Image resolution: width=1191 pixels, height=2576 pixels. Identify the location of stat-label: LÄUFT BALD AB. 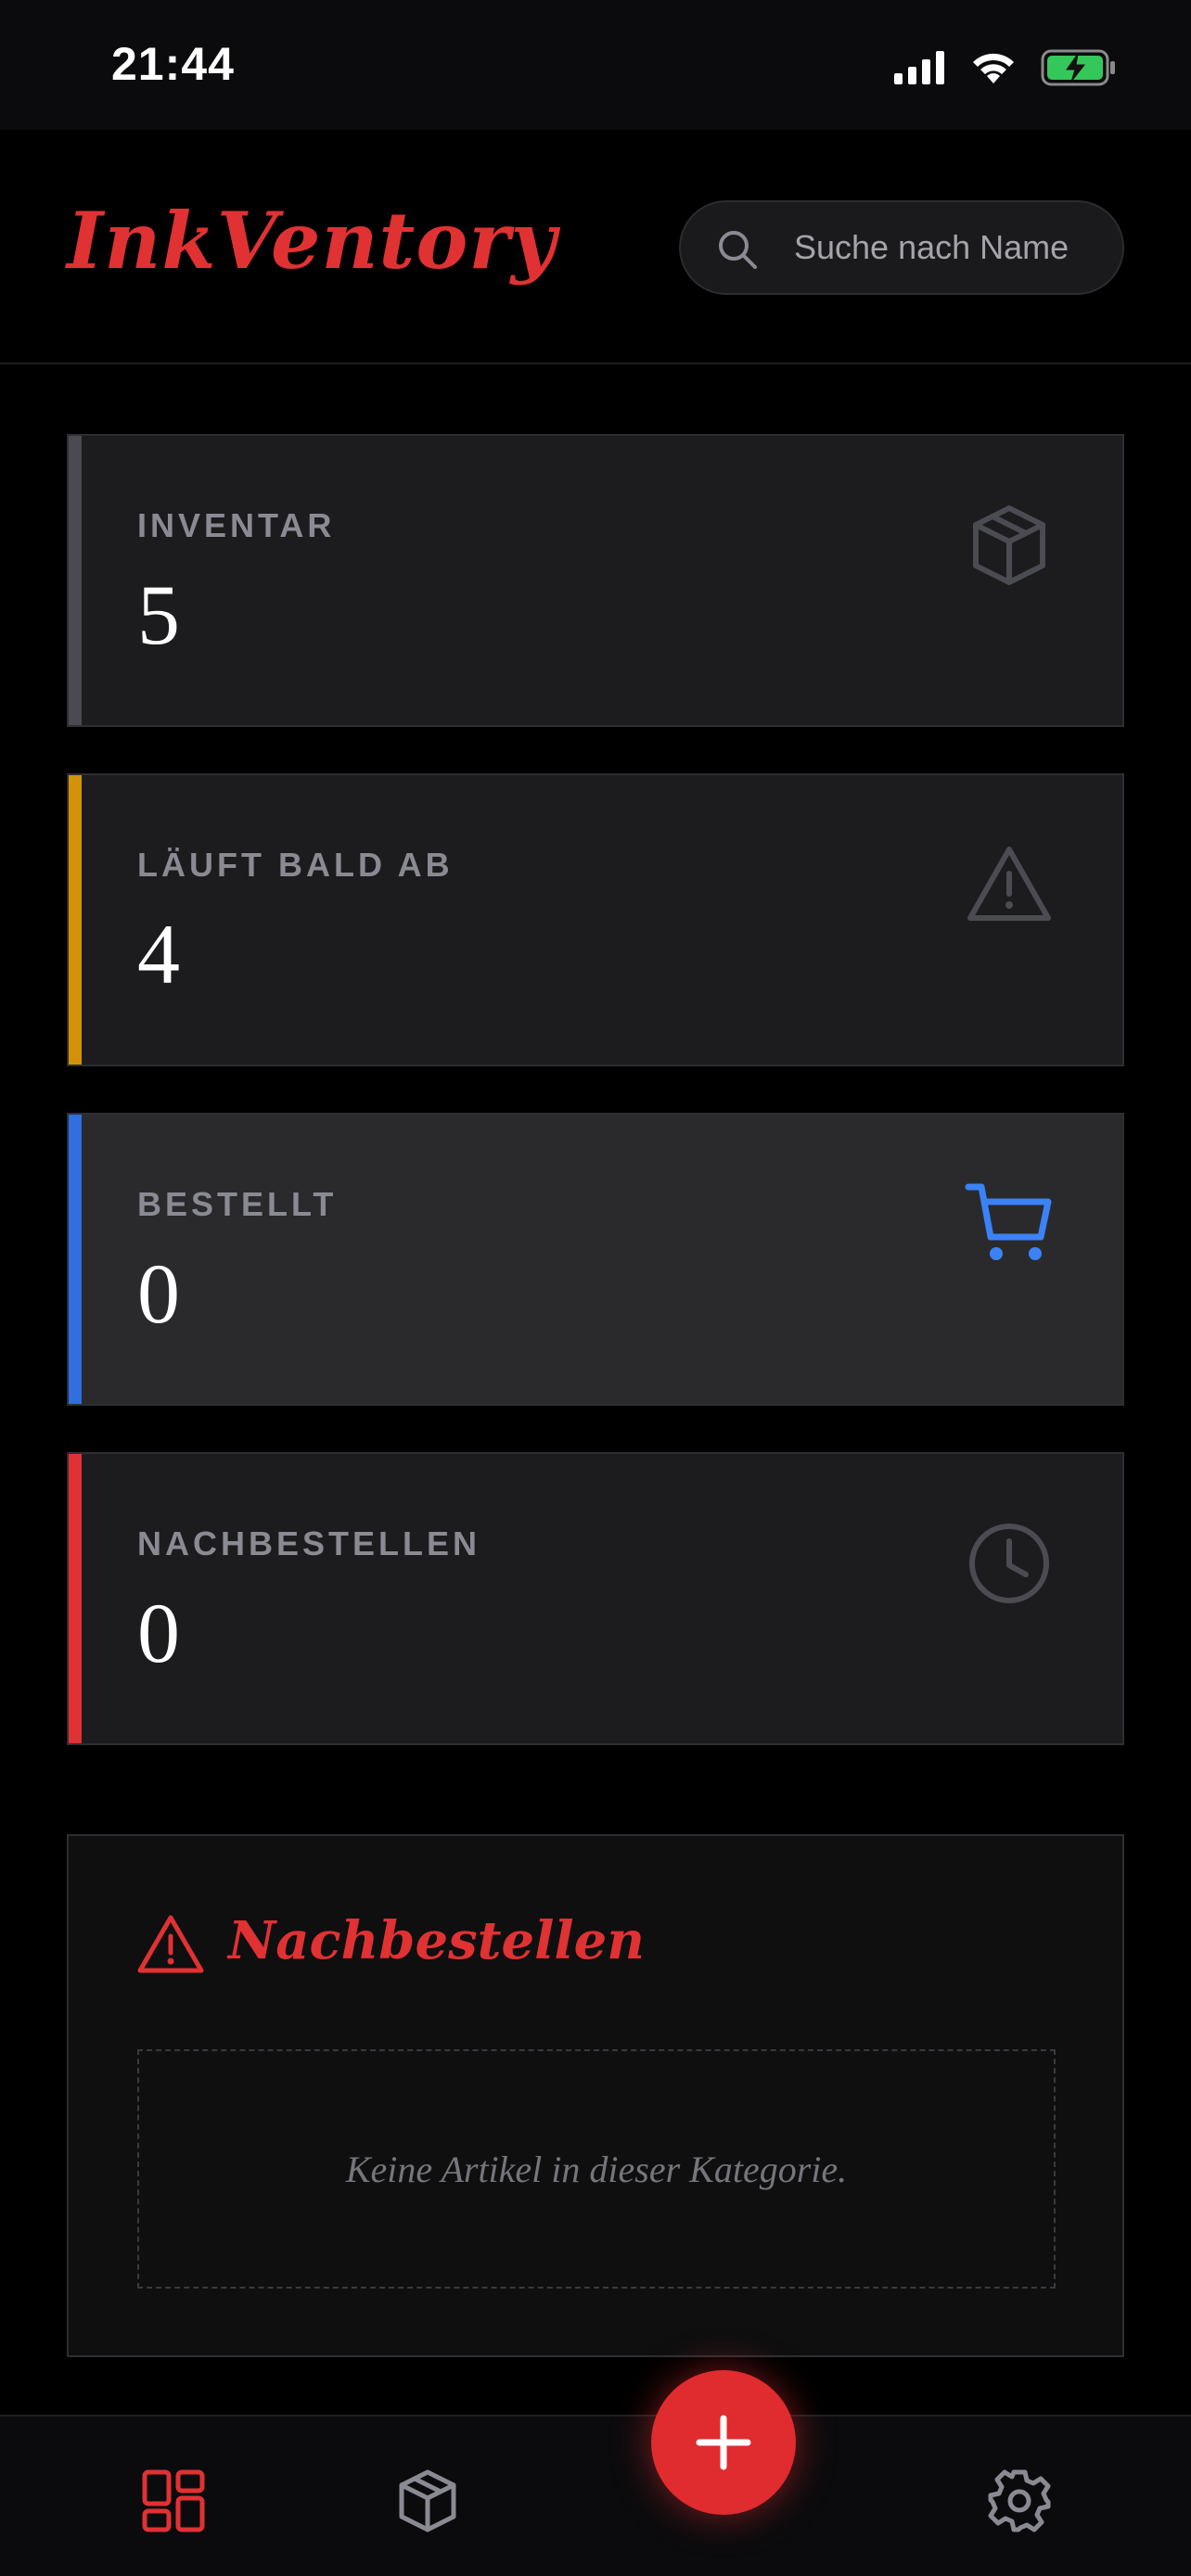
(296, 865).